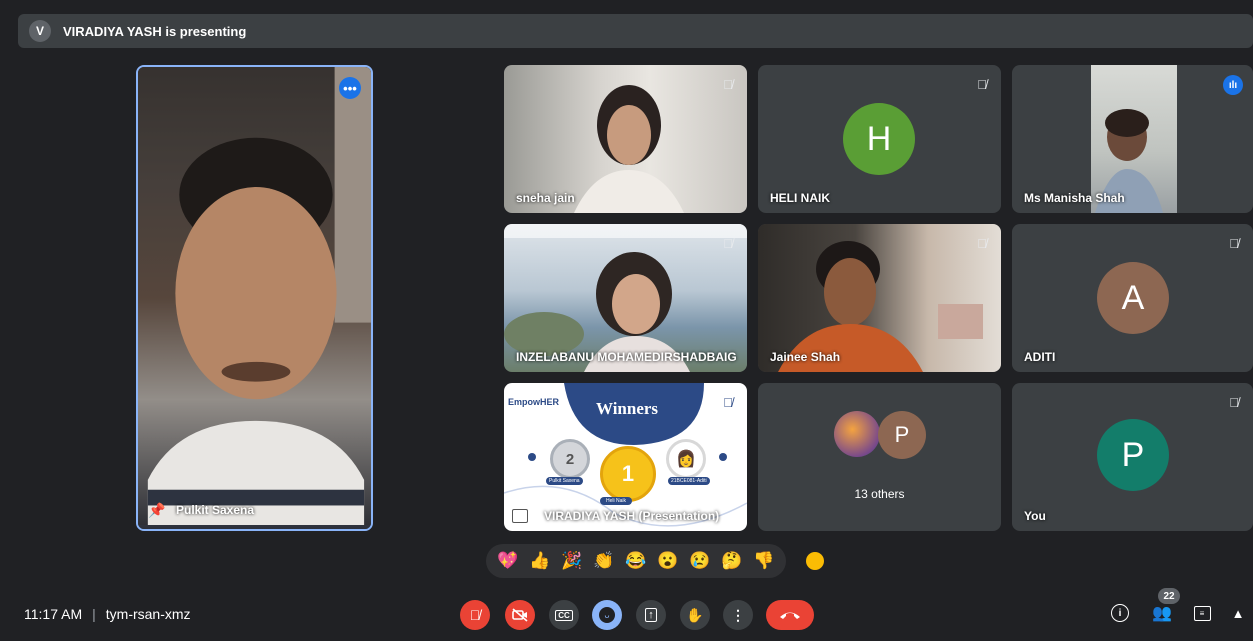  What do you see at coordinates (800, 198) in the screenshot?
I see `participant-name: HELI NAIK` at bounding box center [800, 198].